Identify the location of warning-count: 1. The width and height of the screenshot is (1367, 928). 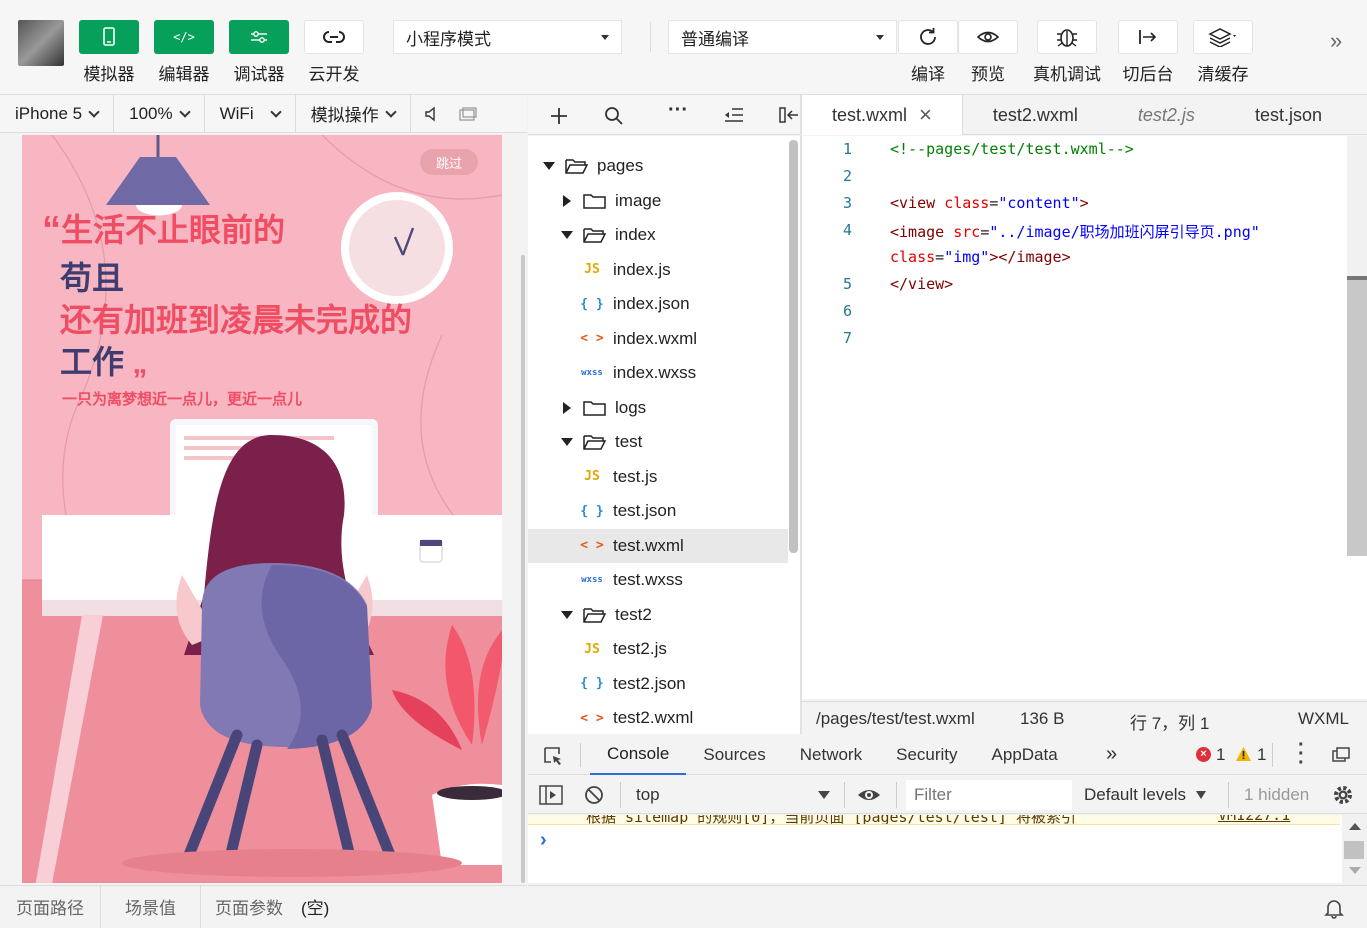
(1261, 755).